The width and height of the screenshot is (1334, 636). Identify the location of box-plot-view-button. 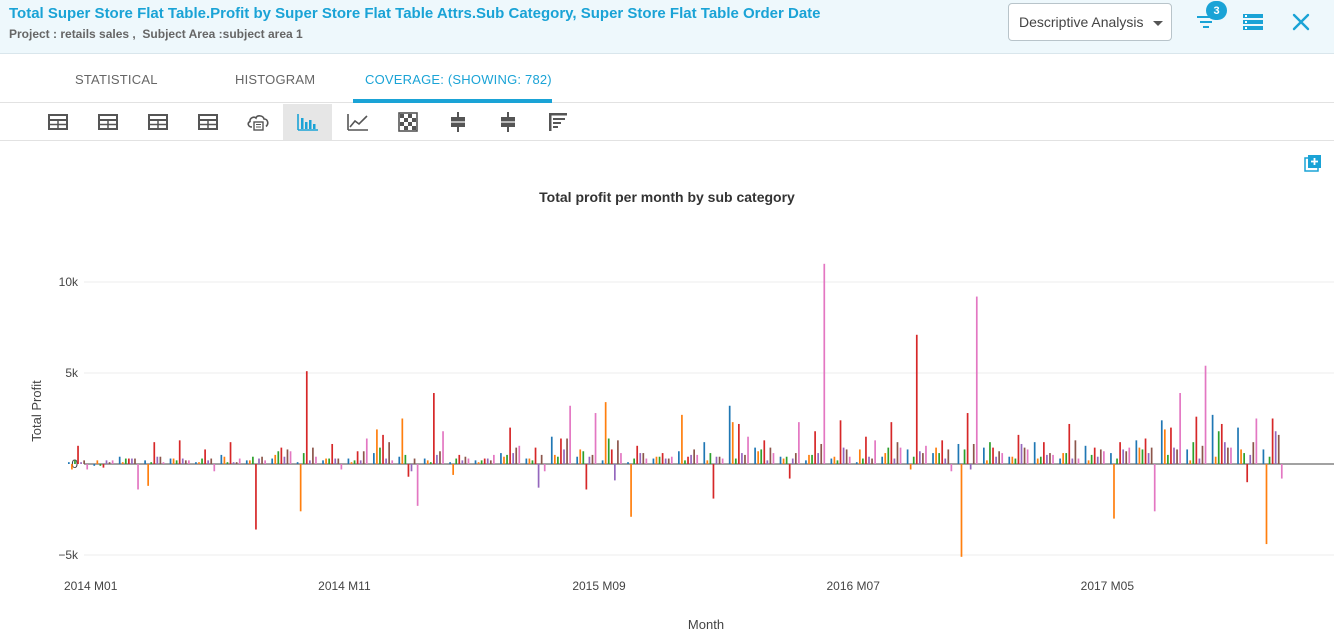
(457, 122).